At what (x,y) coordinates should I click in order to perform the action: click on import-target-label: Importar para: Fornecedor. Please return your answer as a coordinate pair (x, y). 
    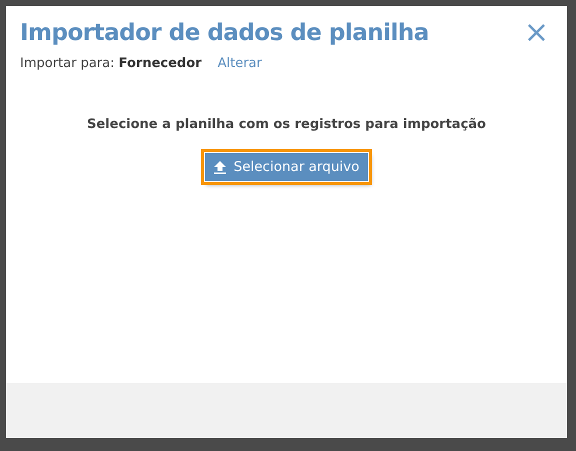
    Looking at the image, I should click on (111, 63).